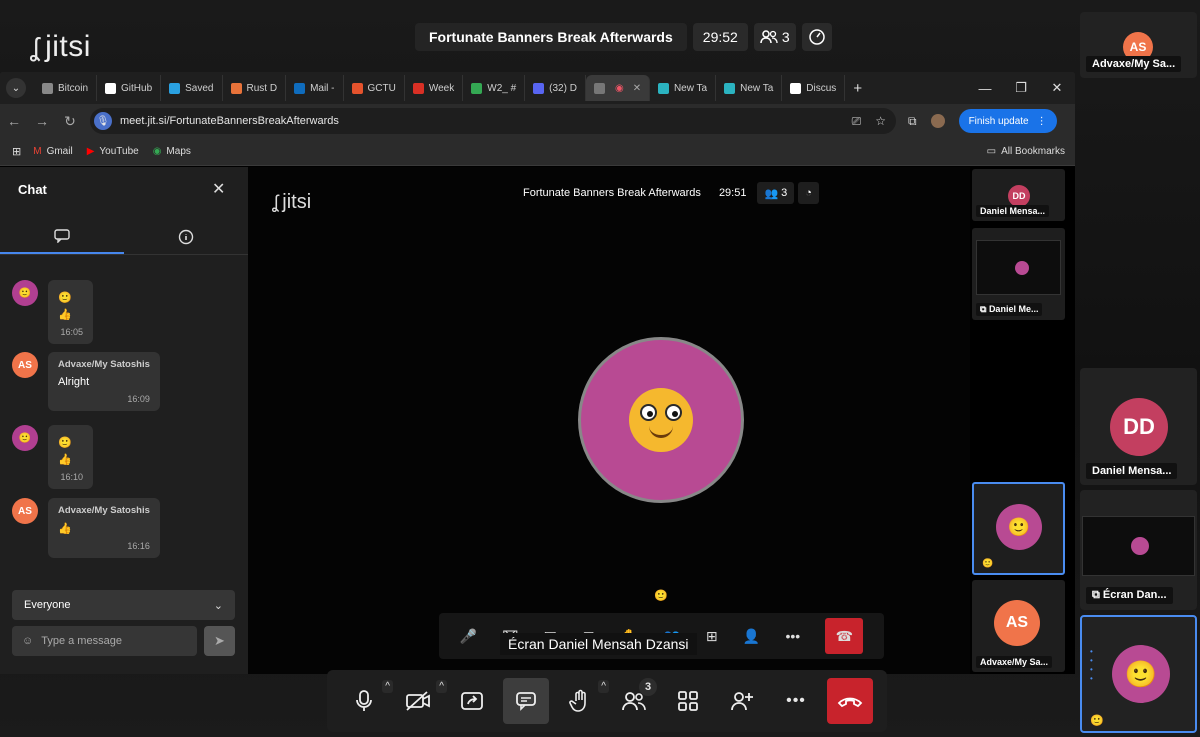 The image size is (1200, 737). What do you see at coordinates (52, 151) in the screenshot?
I see `bookmark-item: M Gmail` at bounding box center [52, 151].